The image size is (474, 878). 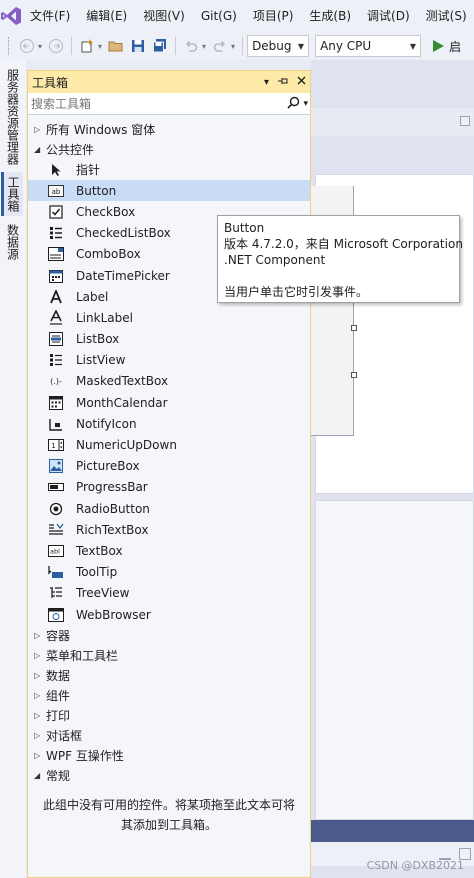 What do you see at coordinates (13, 469) in the screenshot?
I see `side-tab-strip: 服务器资源管理器 工具箱 数据源` at bounding box center [13, 469].